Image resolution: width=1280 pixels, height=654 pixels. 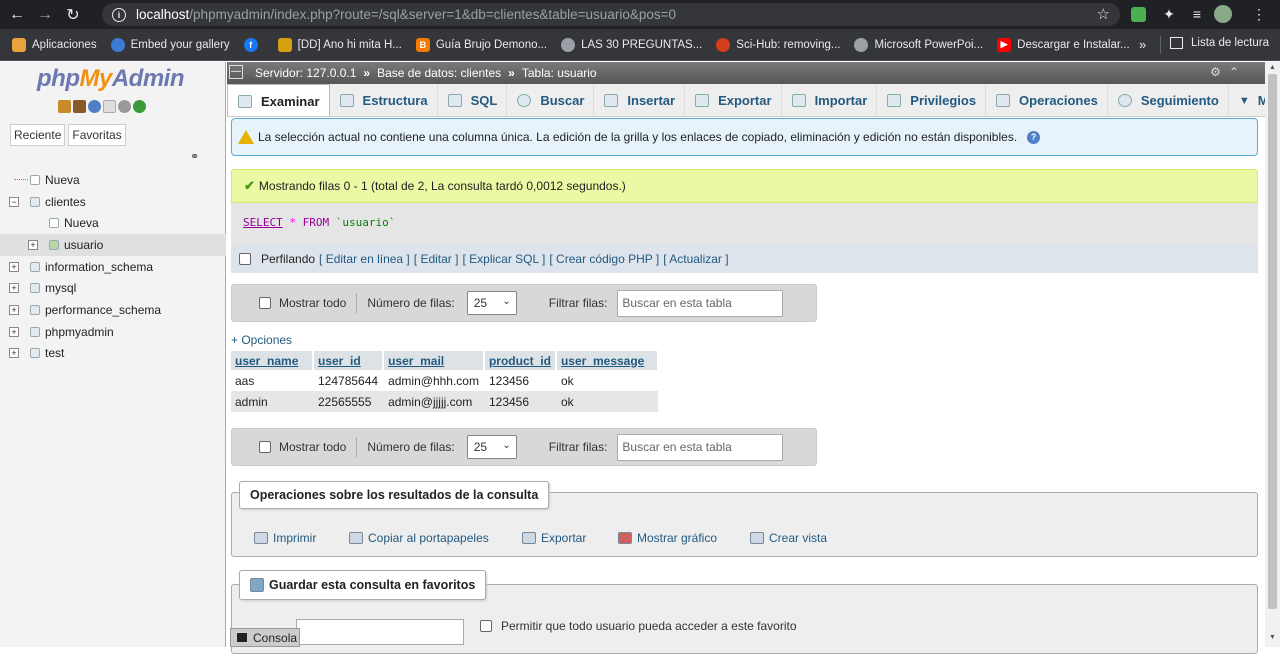 I want to click on help-icon: ?, so click(x=1034, y=137).